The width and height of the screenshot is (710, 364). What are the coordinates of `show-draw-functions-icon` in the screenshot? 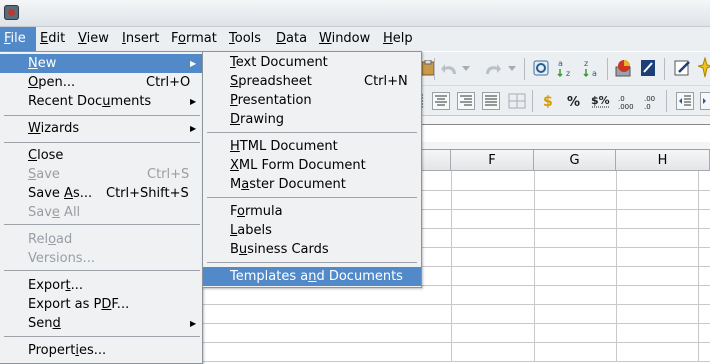 It's located at (649, 68).